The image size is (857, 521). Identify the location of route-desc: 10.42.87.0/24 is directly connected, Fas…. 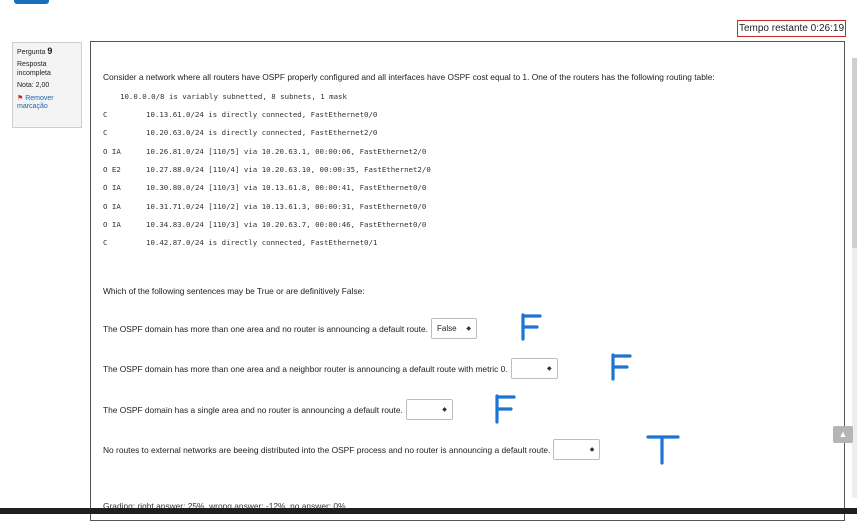
(262, 242).